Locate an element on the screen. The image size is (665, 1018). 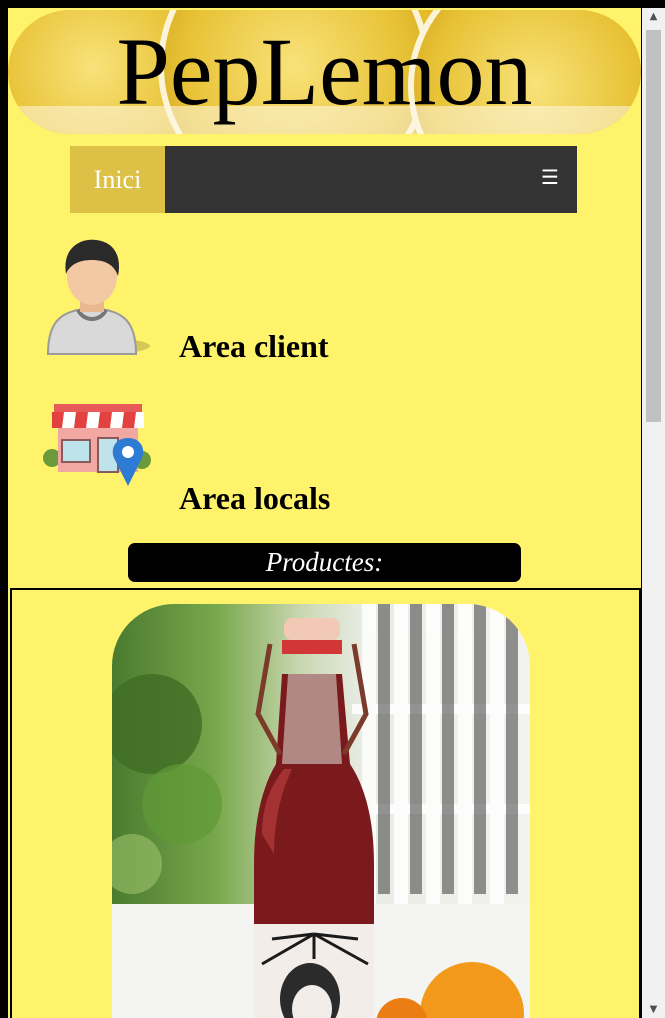
nav-home-link: Inici is located at coordinates (117, 179).